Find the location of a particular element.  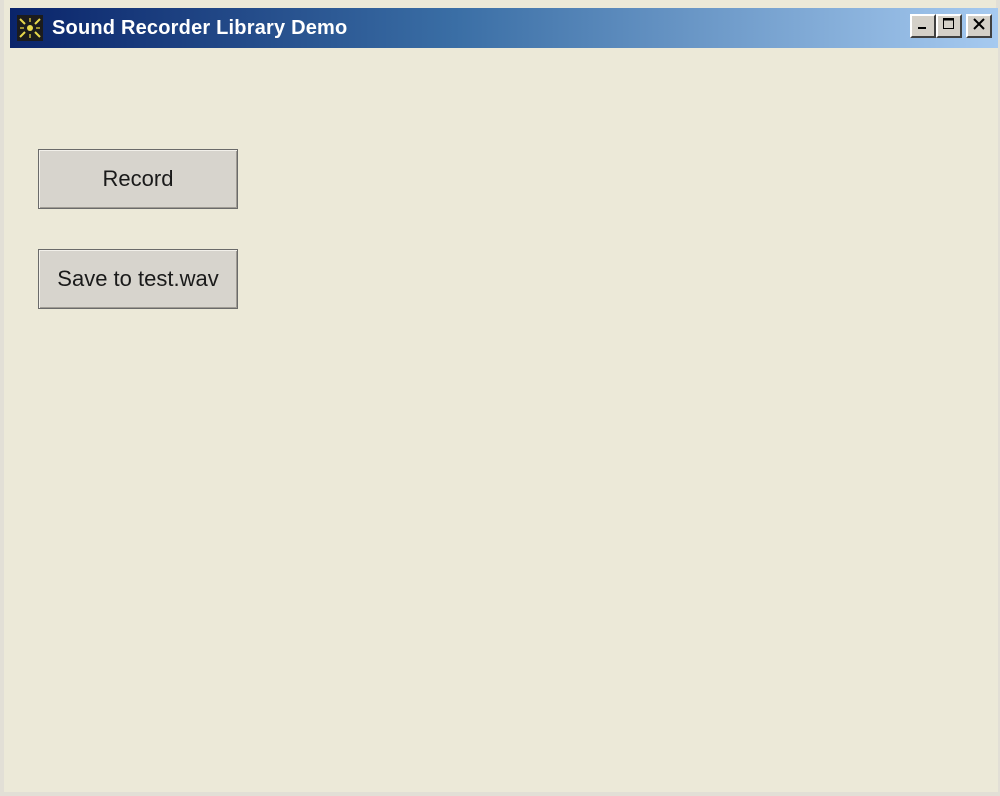

maximize-button is located at coordinates (949, 26).